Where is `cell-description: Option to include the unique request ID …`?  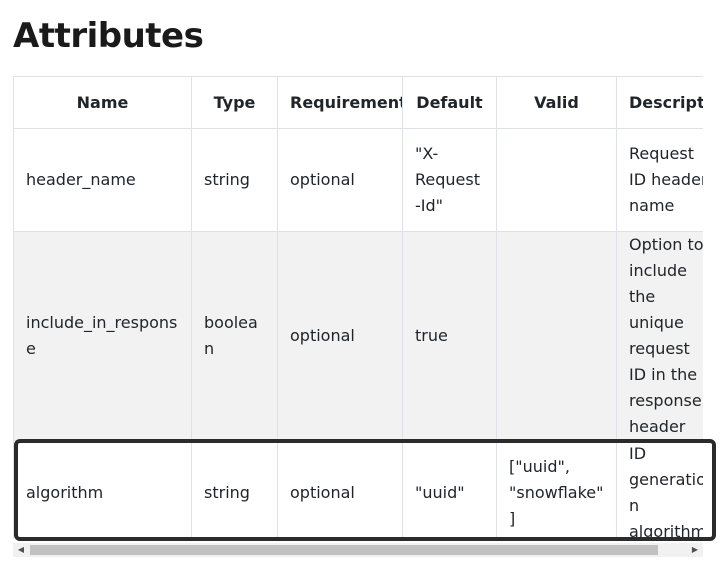
cell-description: Option to include the unique request ID … is located at coordinates (659, 336).